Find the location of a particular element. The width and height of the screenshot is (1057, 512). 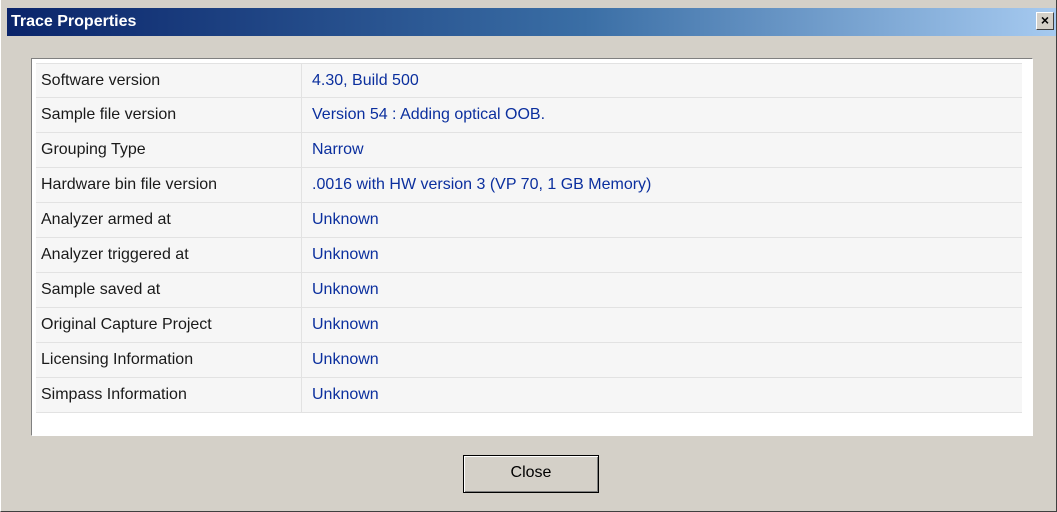

close-window-icon: × is located at coordinates (1045, 21).